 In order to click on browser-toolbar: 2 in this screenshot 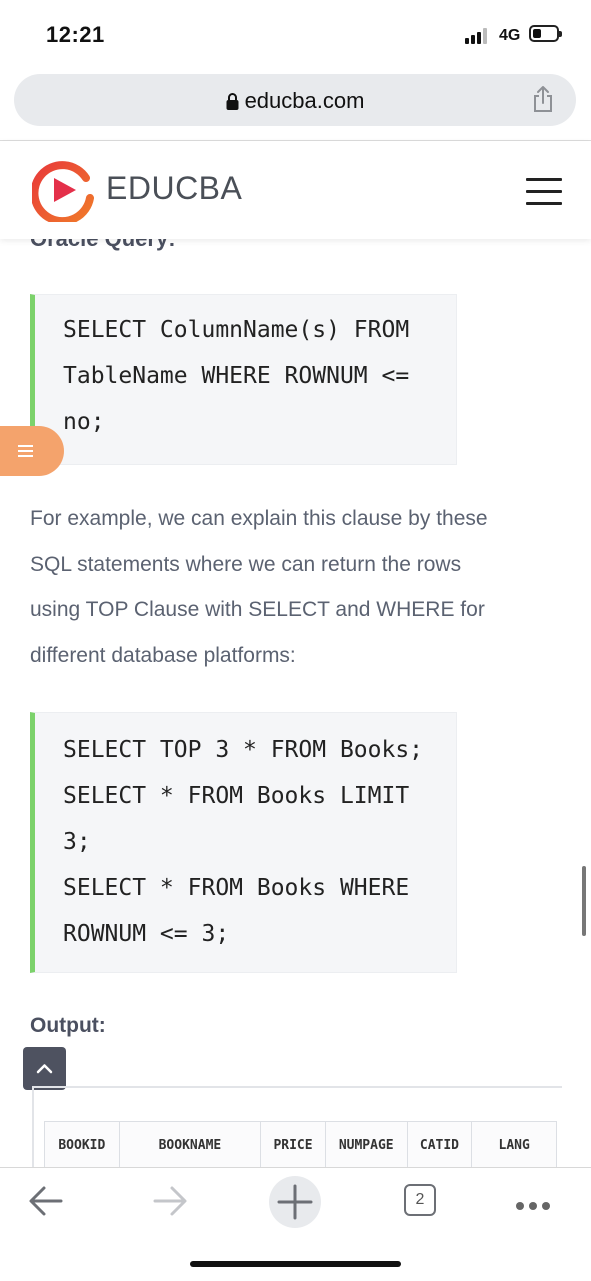, I will do `click(295, 1224)`.